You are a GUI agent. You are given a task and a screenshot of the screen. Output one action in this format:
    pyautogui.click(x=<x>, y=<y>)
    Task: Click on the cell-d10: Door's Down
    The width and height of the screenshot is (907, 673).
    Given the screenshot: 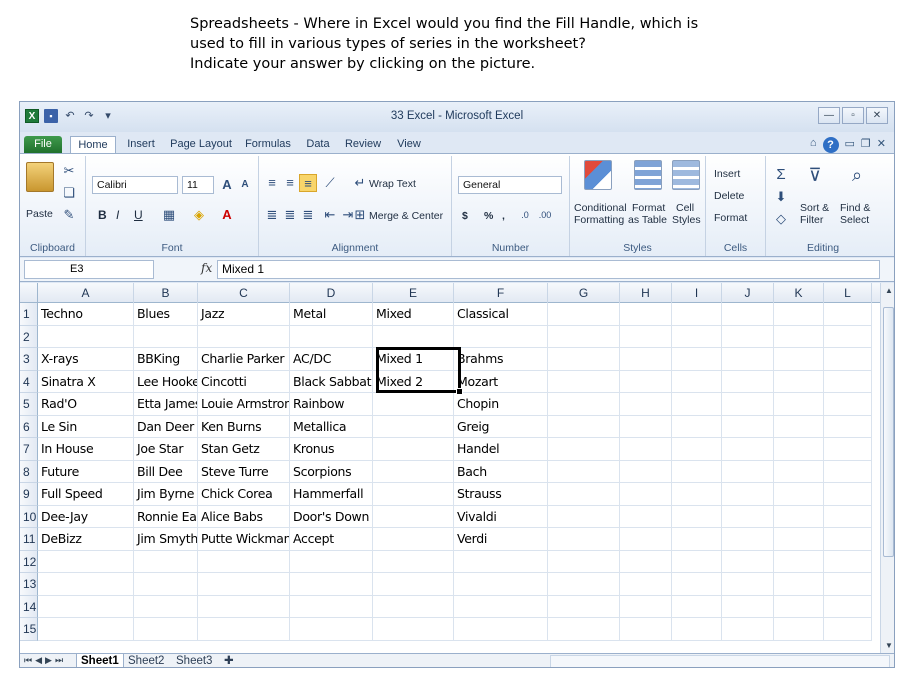 What is the action you would take?
    pyautogui.click(x=331, y=516)
    